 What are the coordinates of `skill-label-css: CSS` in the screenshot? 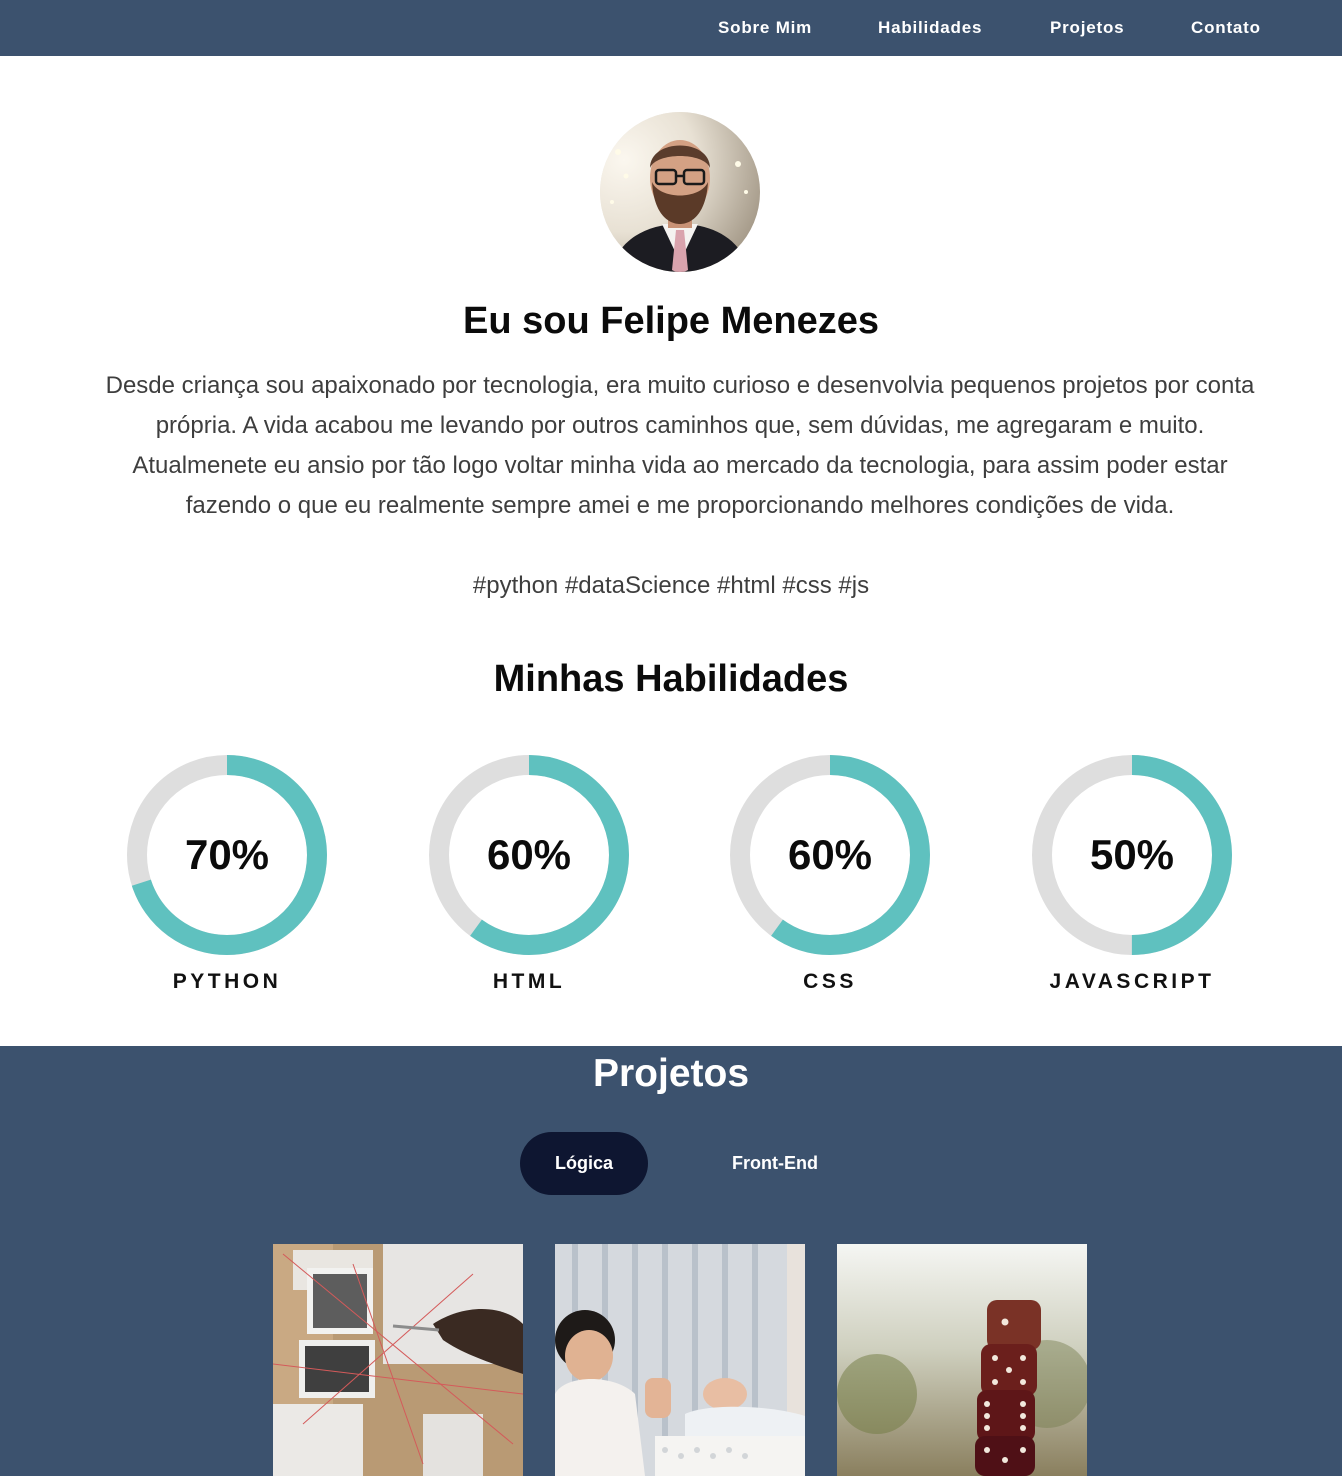 It's located at (830, 981).